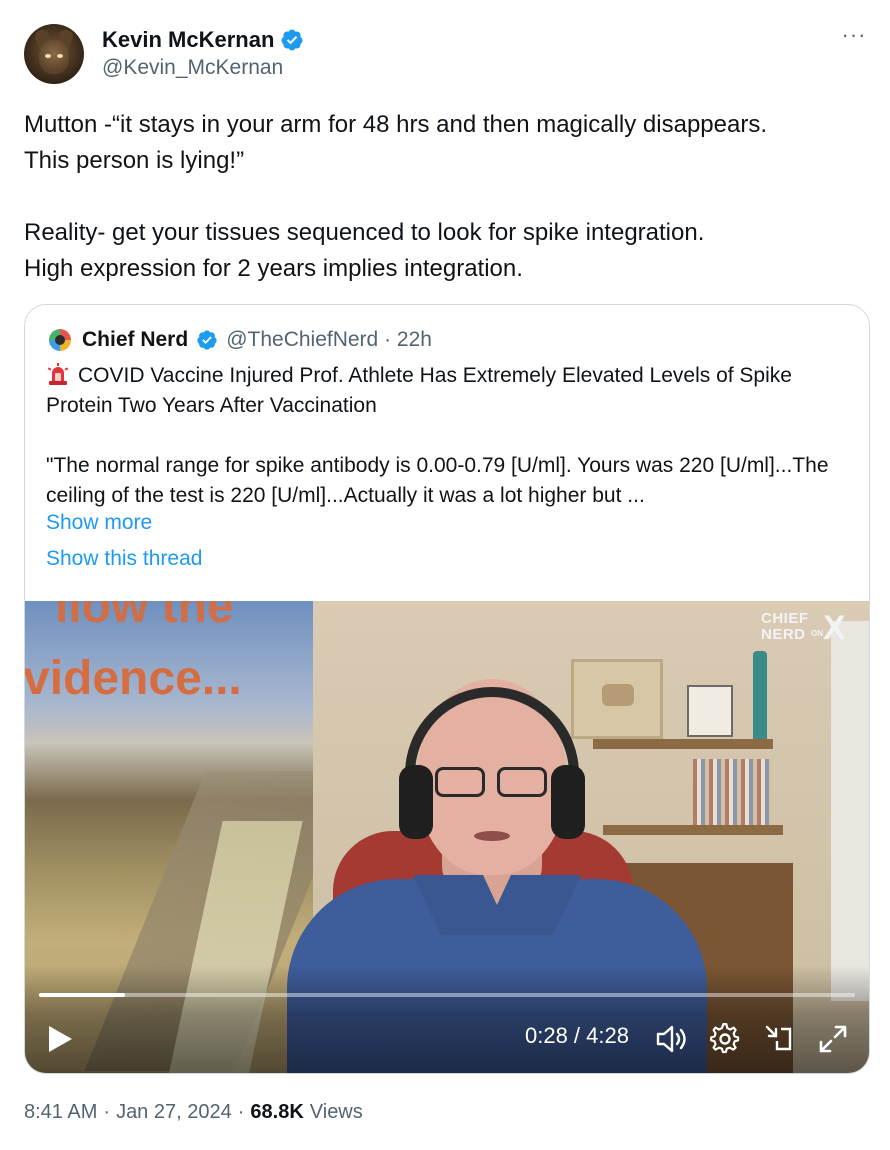 This screenshot has height=1150, width=890. What do you see at coordinates (174, 1112) in the screenshot?
I see `tweet-date: Jan 27, 2024` at bounding box center [174, 1112].